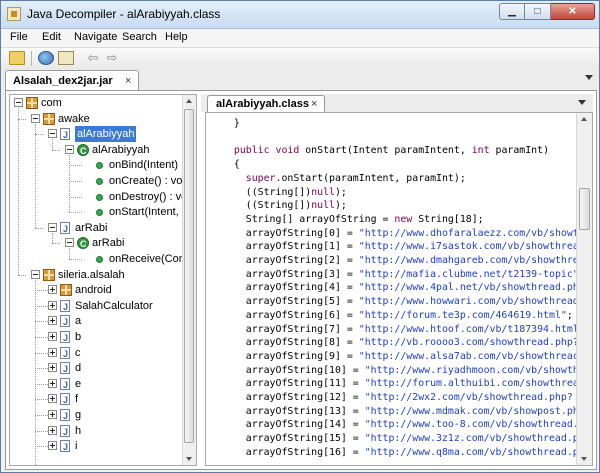  I want to click on menu-navigate: Navigate, so click(95, 37).